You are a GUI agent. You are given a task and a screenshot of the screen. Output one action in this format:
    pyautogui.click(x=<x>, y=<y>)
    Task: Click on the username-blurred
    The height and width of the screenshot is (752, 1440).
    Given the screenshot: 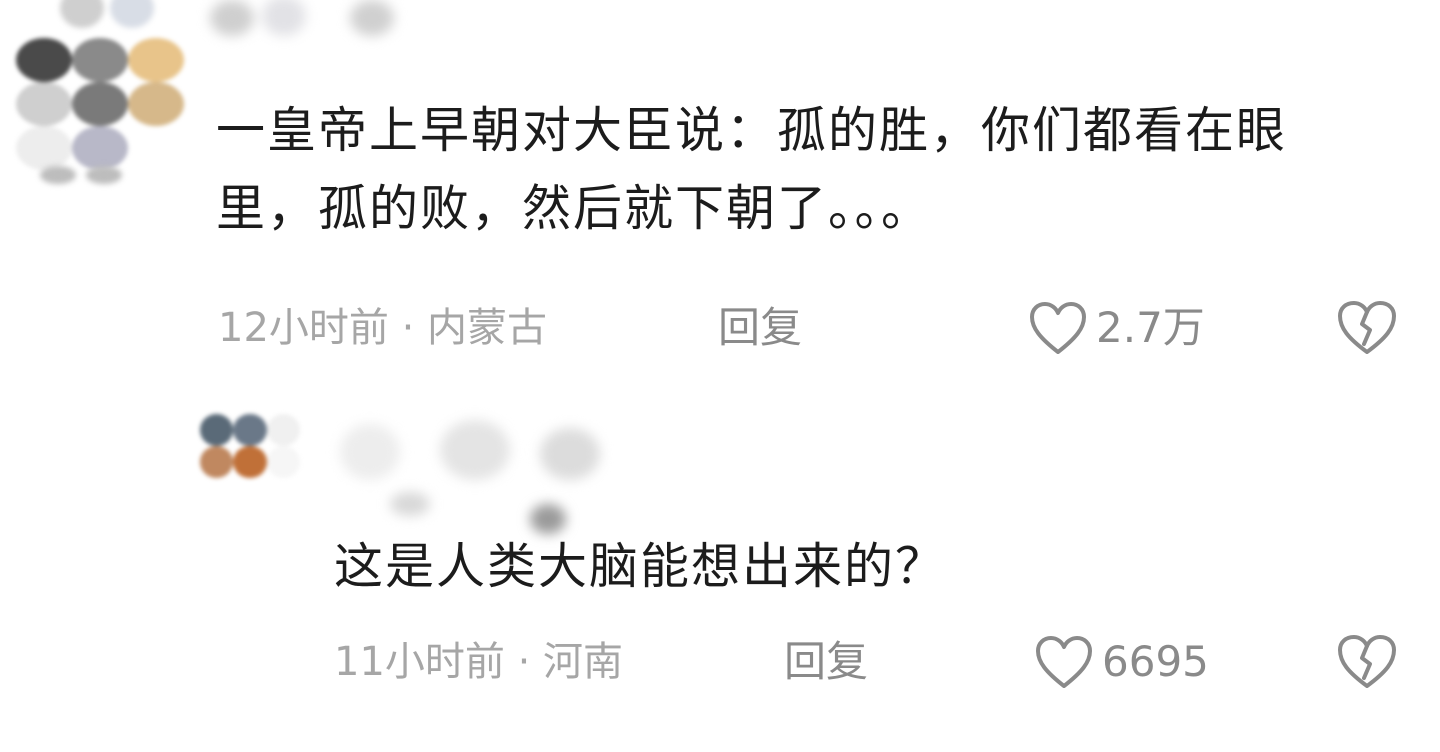 What is the action you would take?
    pyautogui.click(x=470, y=474)
    